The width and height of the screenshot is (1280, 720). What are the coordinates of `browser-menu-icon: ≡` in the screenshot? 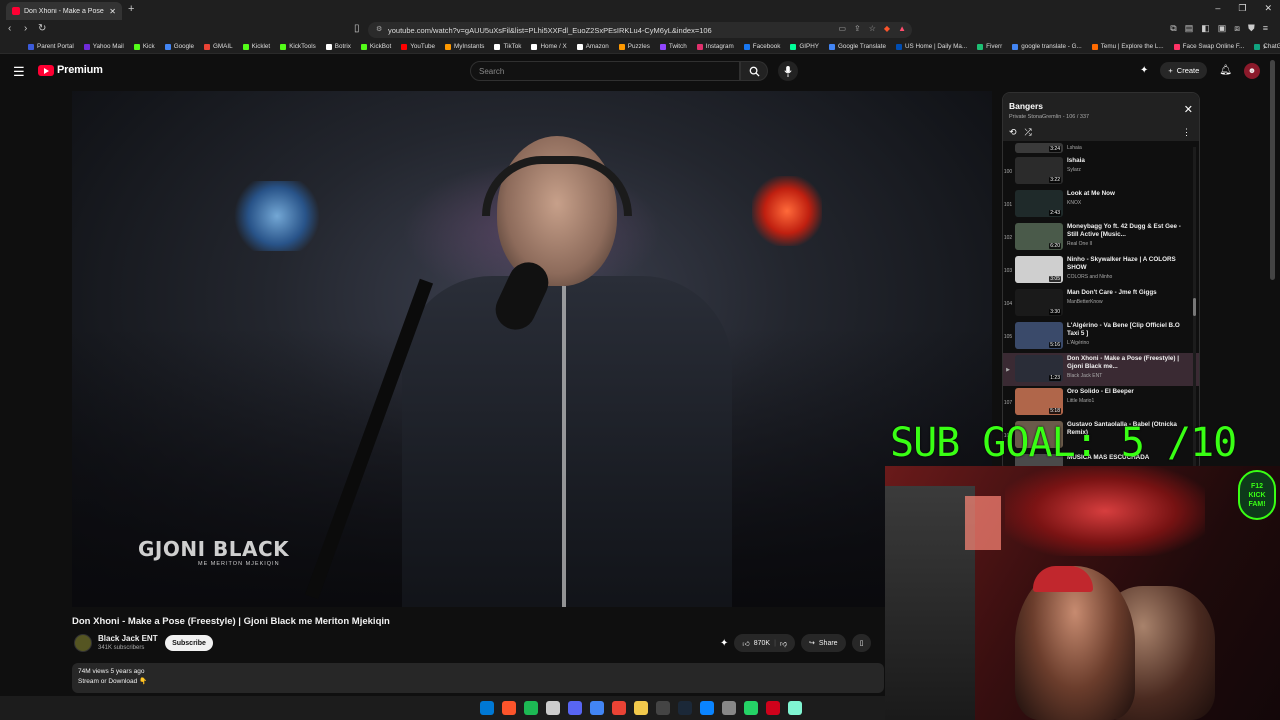 It's located at (1265, 28).